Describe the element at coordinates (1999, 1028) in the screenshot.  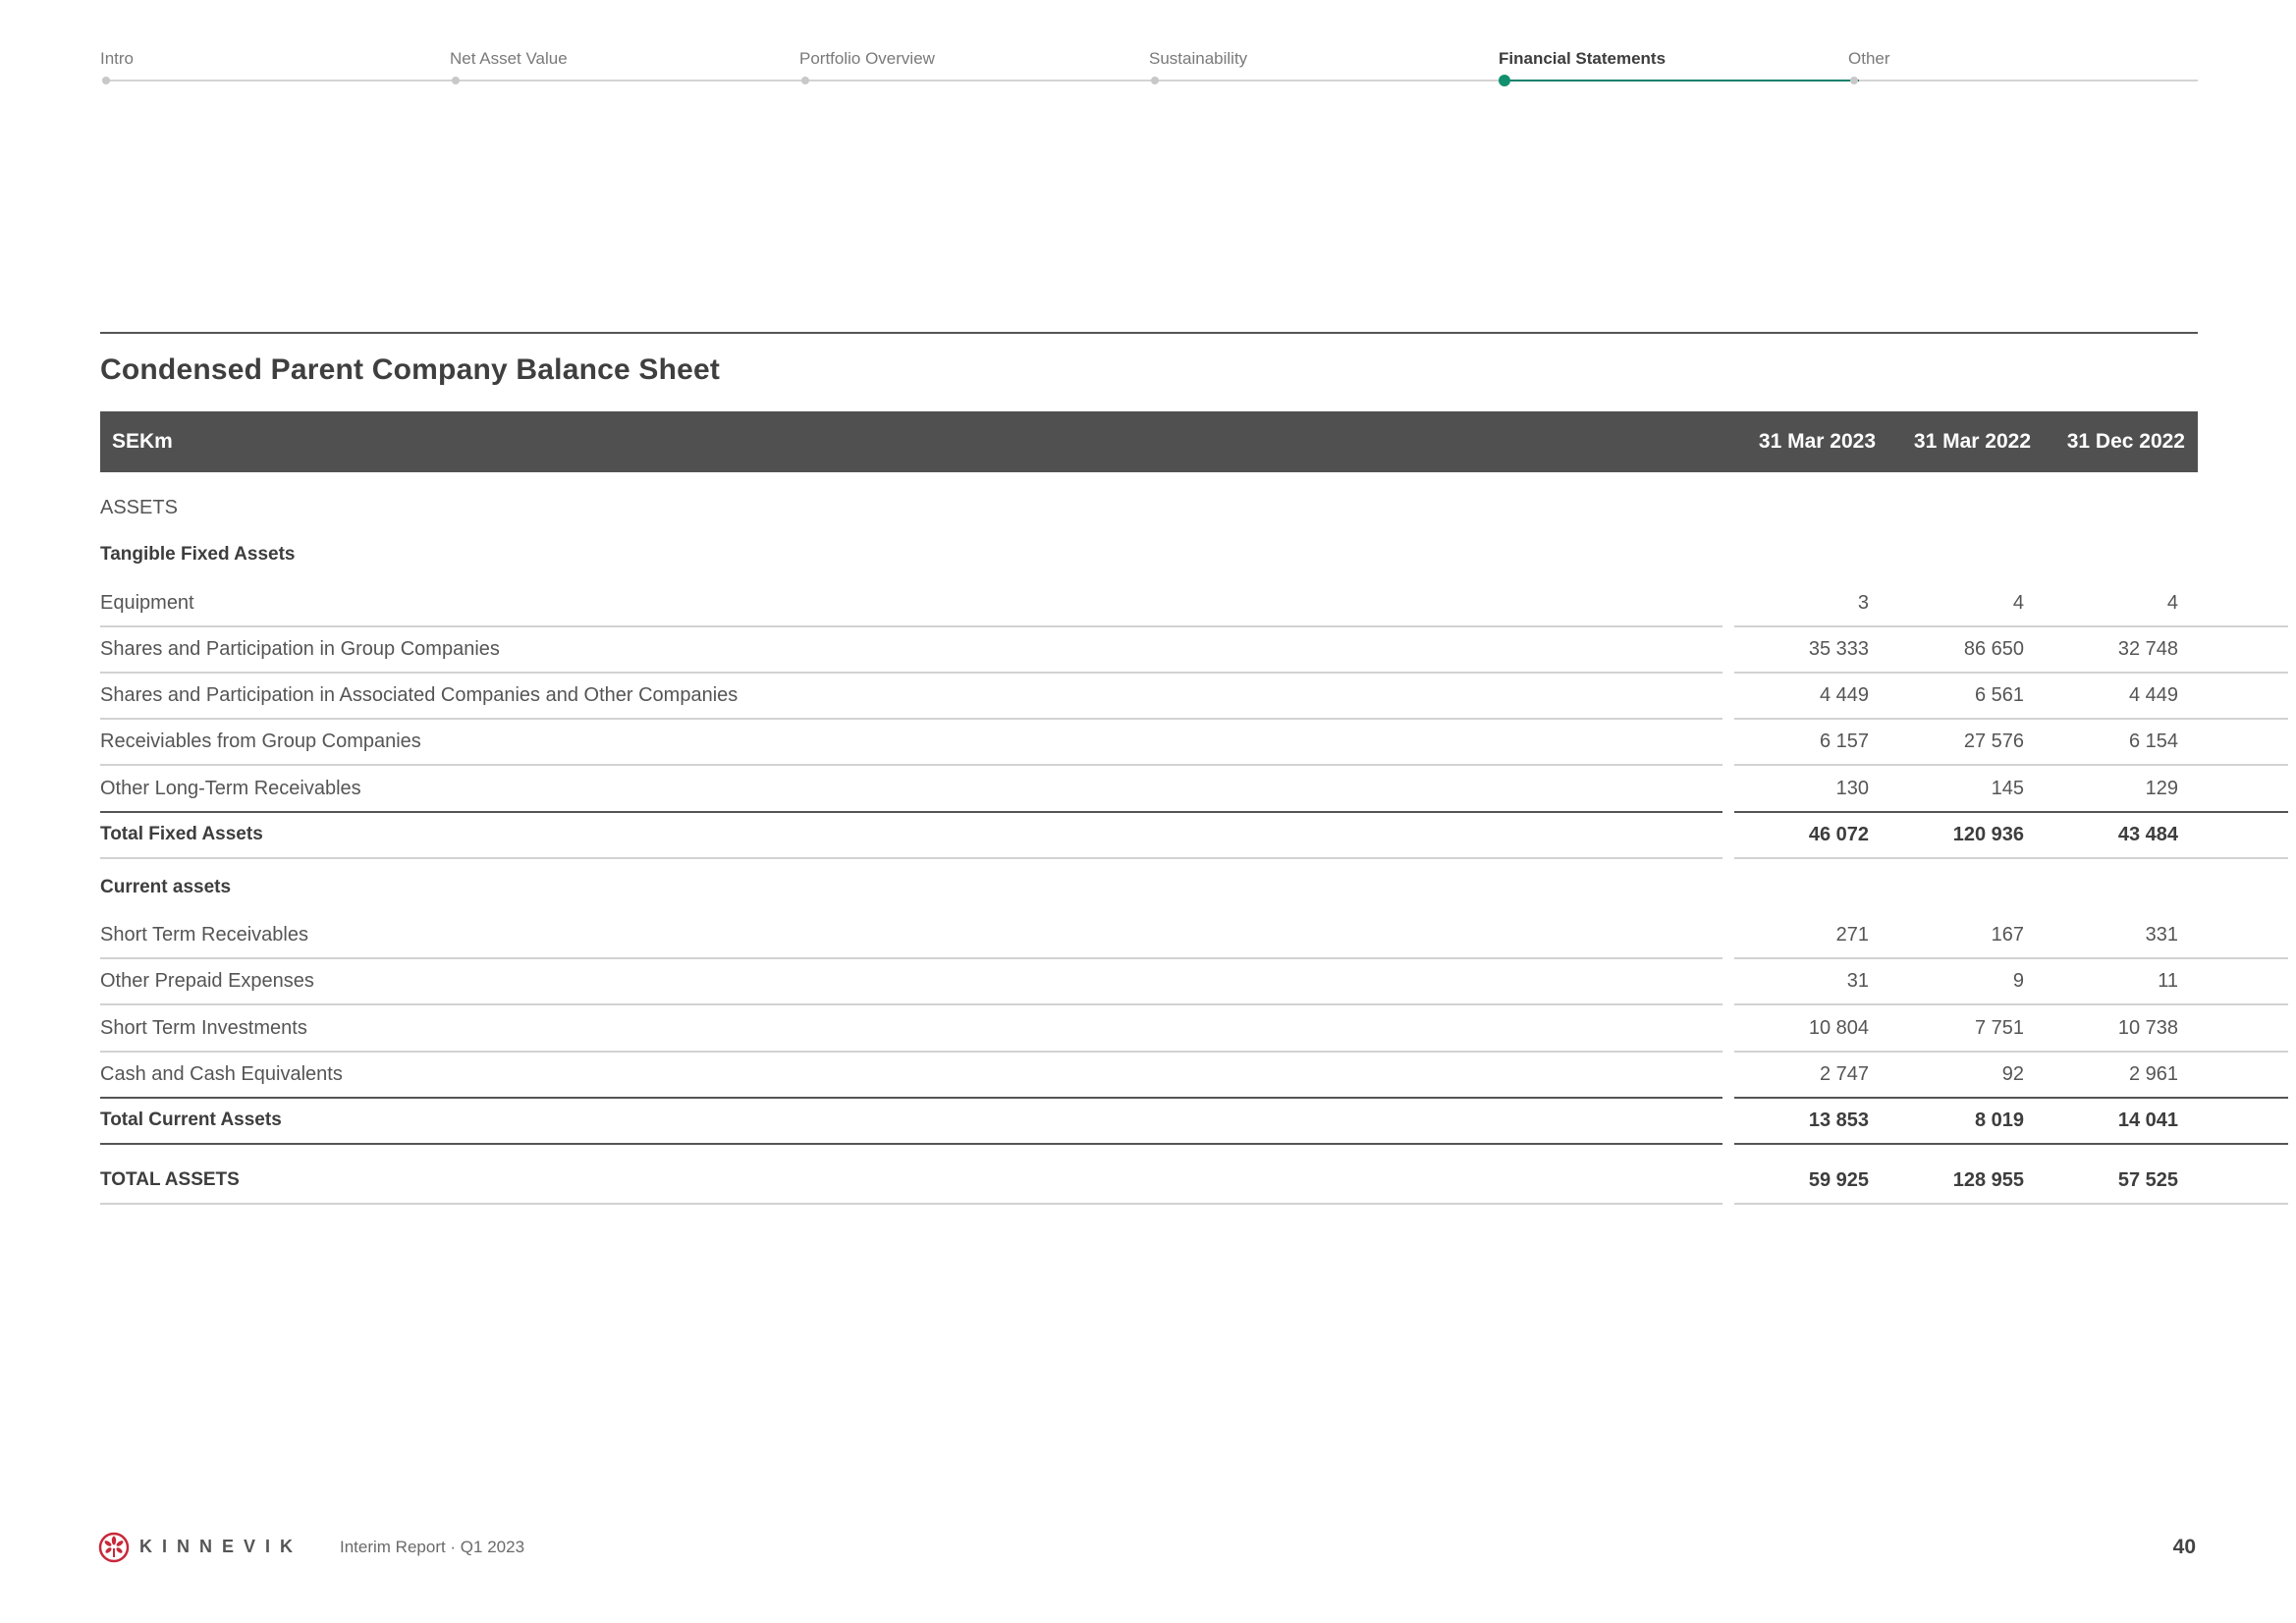
I see `cell-value: 7 751` at that location.